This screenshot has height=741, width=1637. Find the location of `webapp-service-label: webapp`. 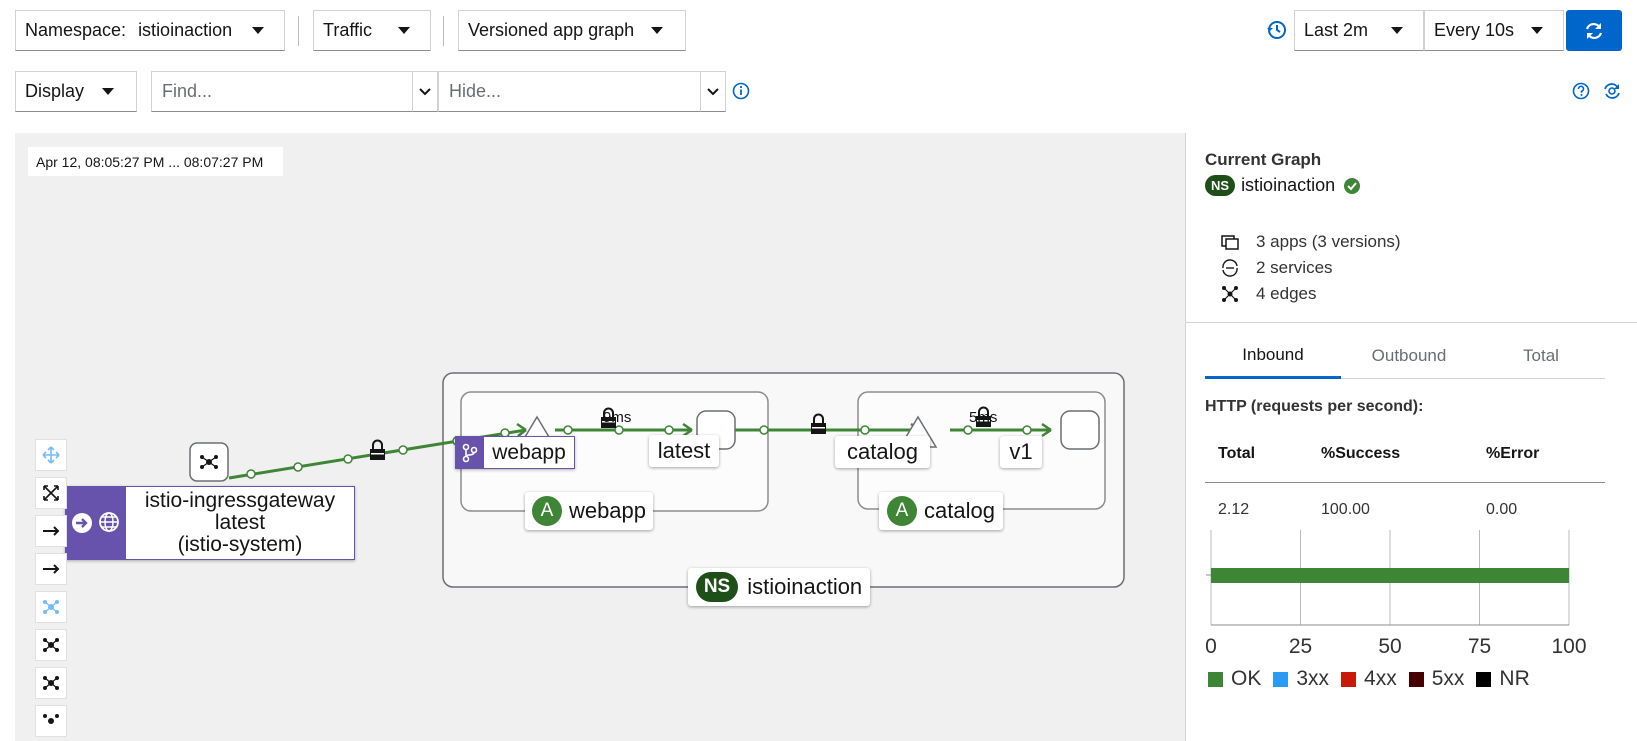

webapp-service-label: webapp is located at coordinates (515, 452).